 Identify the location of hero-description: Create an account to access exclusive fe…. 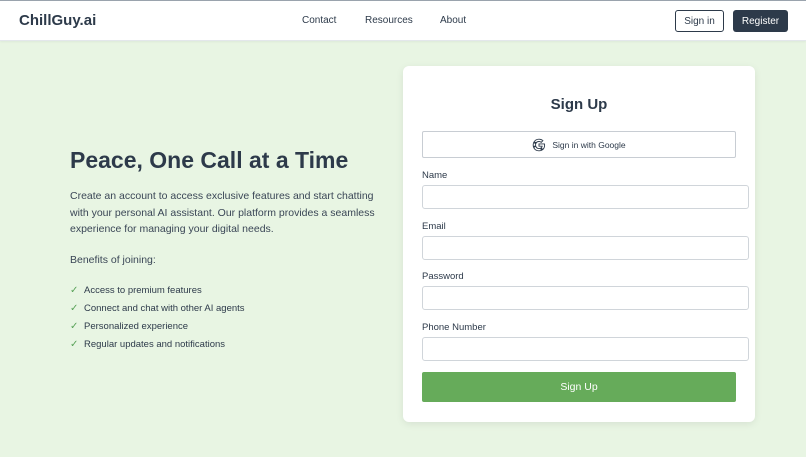
(222, 212).